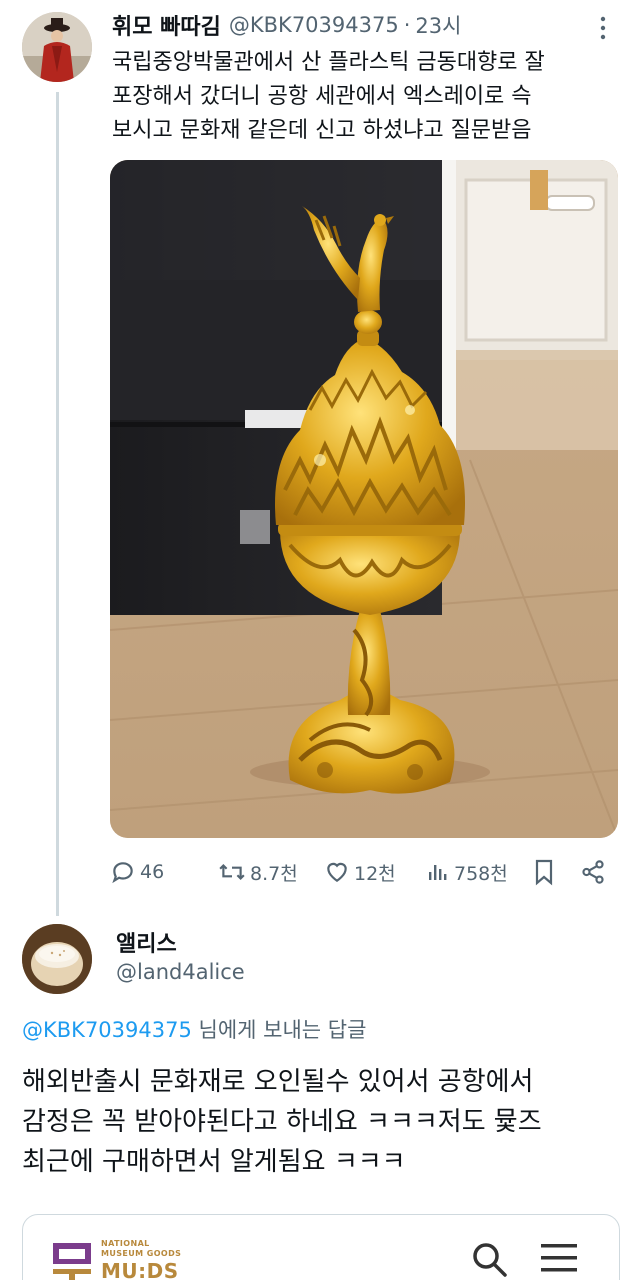  What do you see at coordinates (107, 1030) in the screenshot?
I see `reply-to-mention: @KBK70394375` at bounding box center [107, 1030].